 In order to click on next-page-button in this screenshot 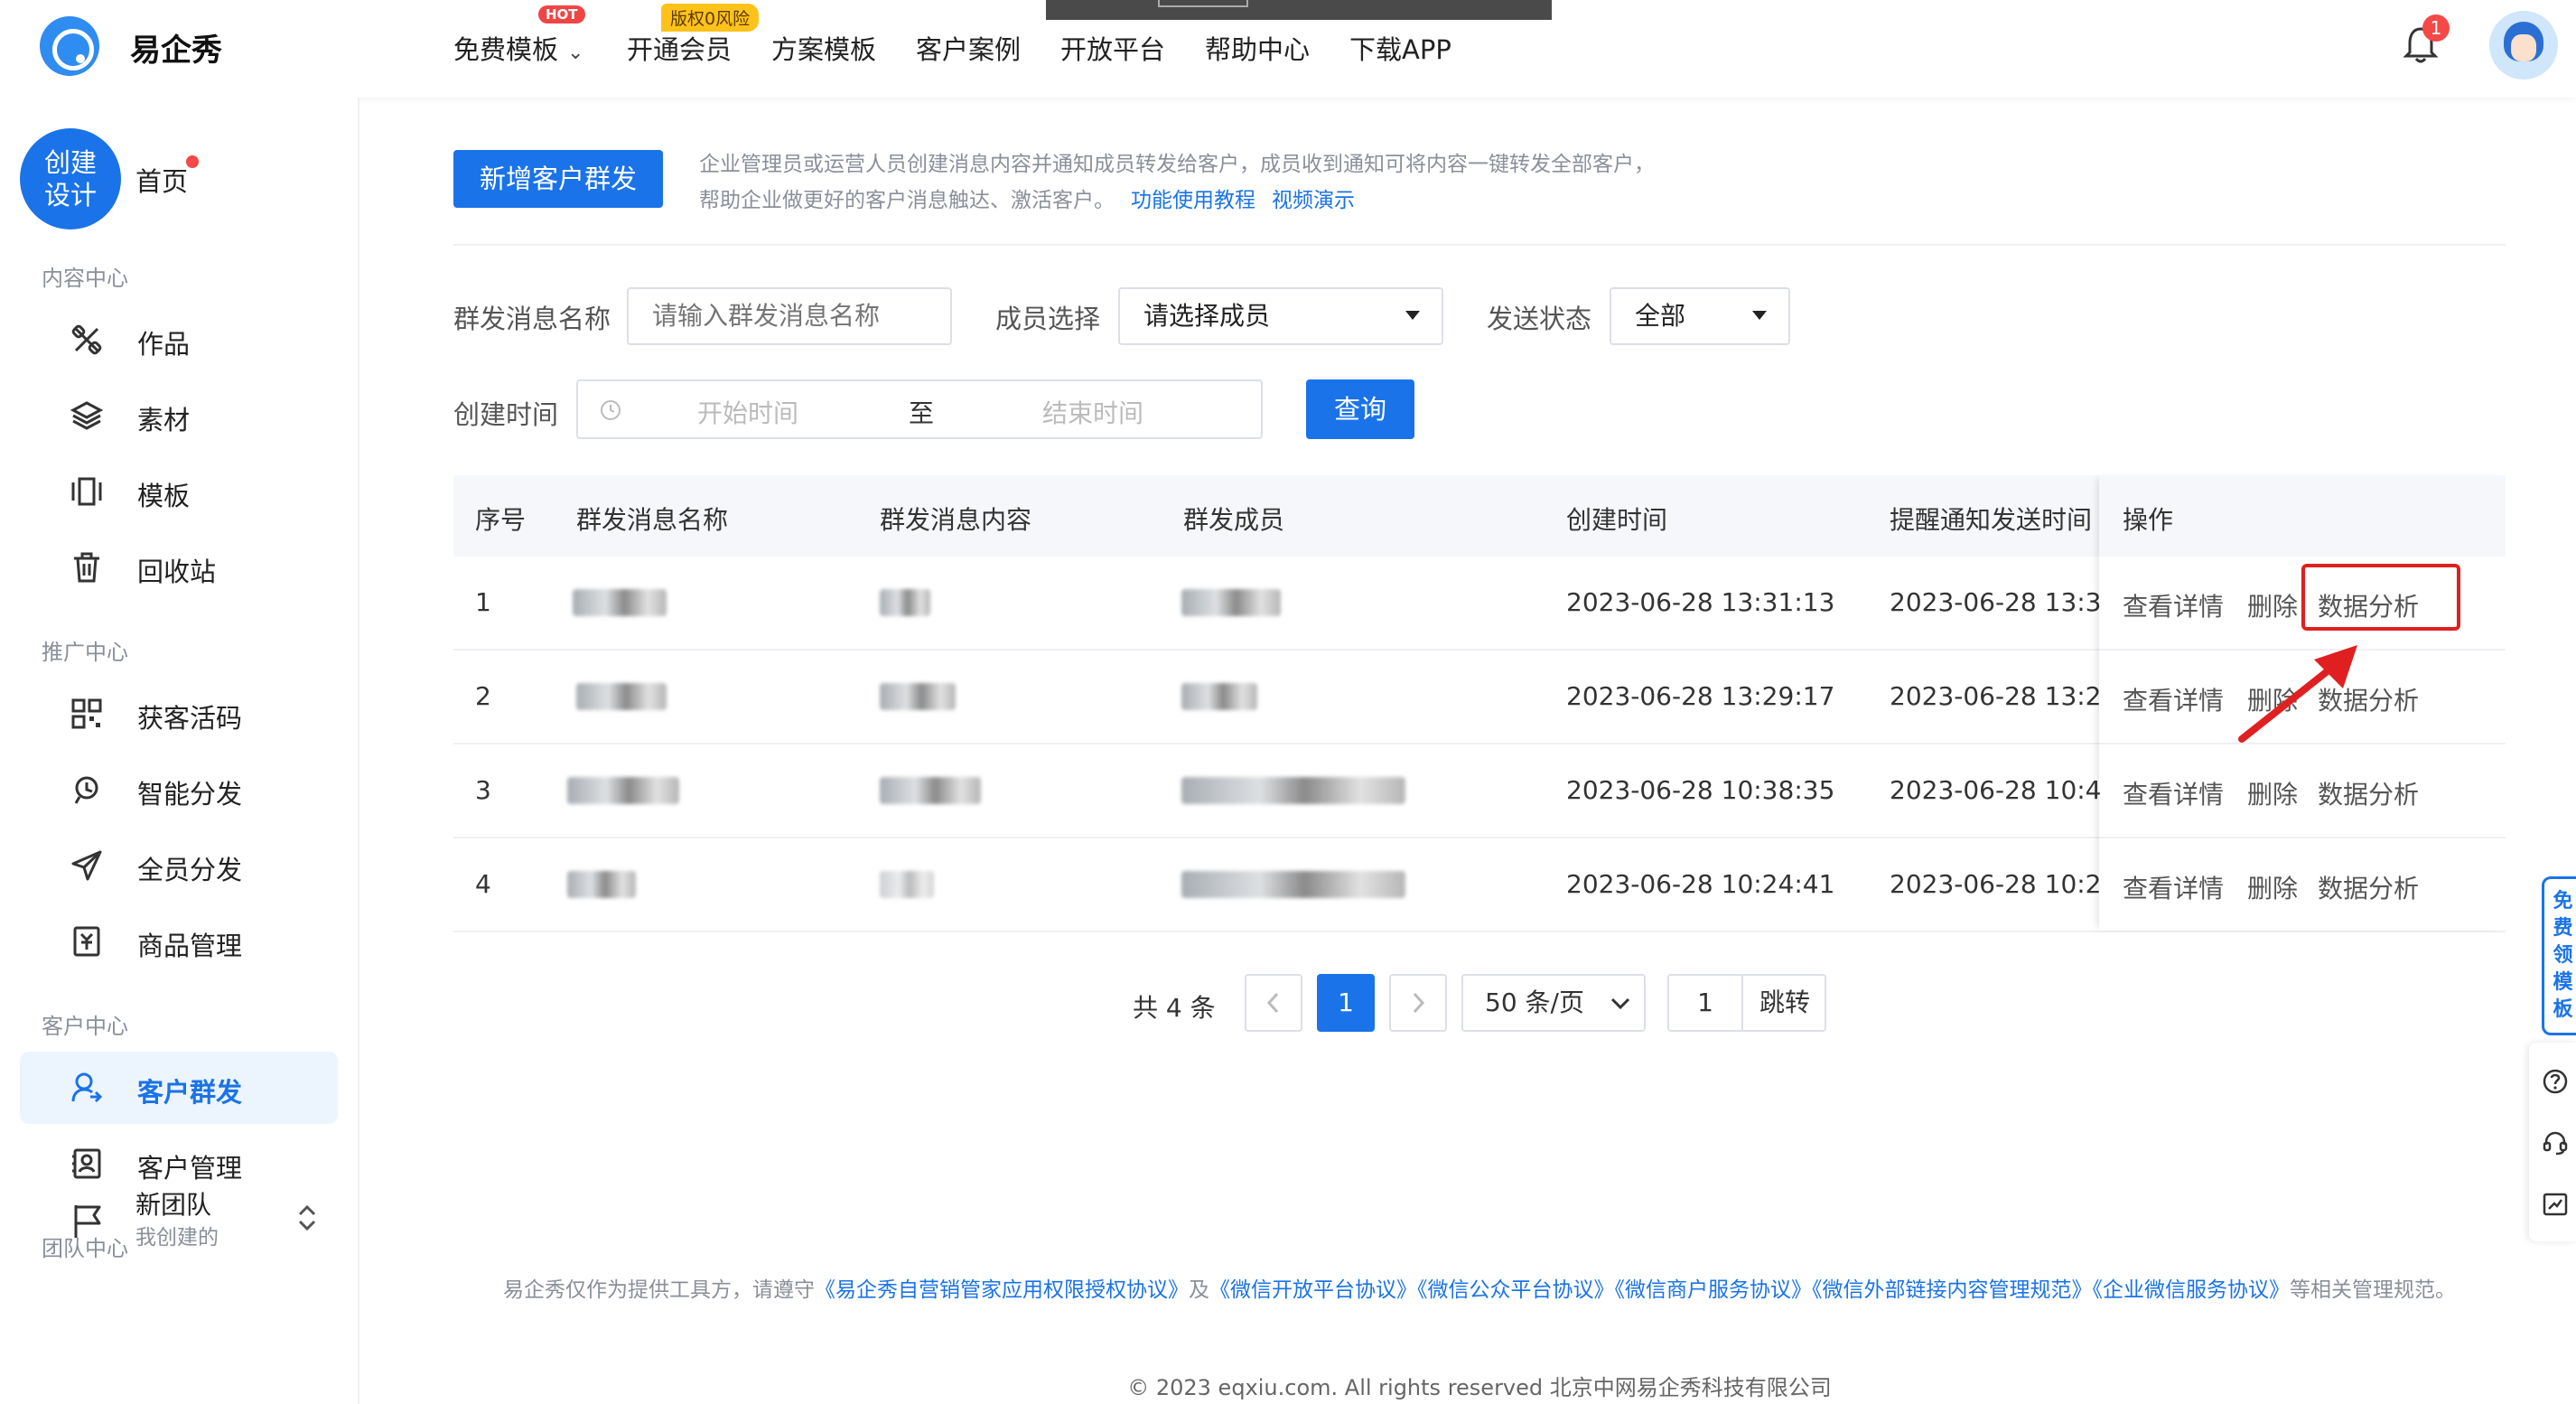, I will do `click(1418, 1003)`.